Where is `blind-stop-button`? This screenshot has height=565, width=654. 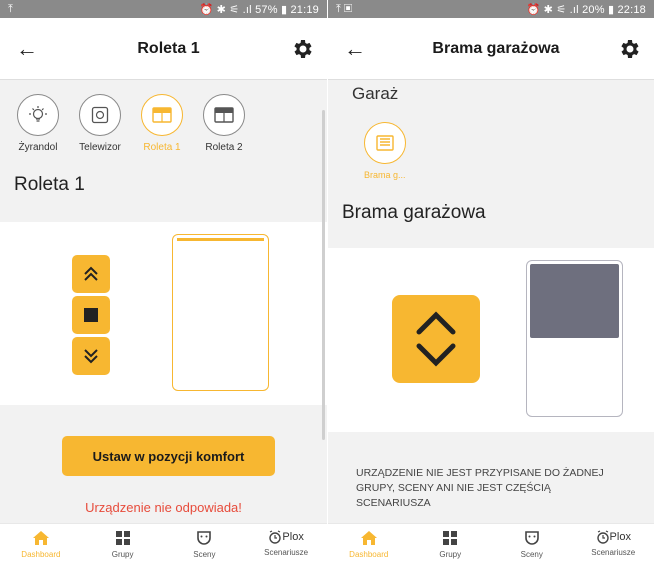 blind-stop-button is located at coordinates (91, 315).